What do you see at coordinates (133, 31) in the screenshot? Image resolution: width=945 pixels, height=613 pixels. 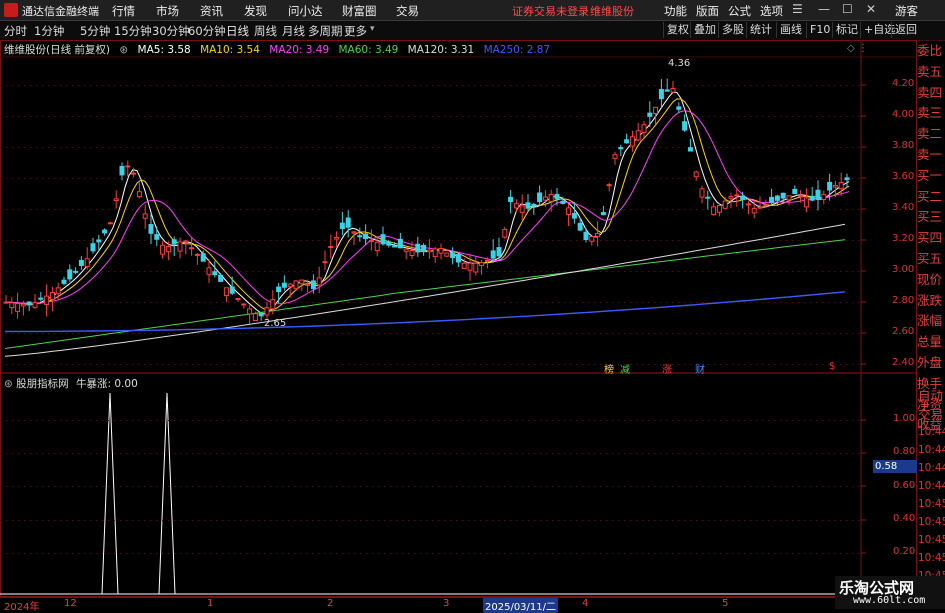 I see `period-15min: 15分钟` at bounding box center [133, 31].